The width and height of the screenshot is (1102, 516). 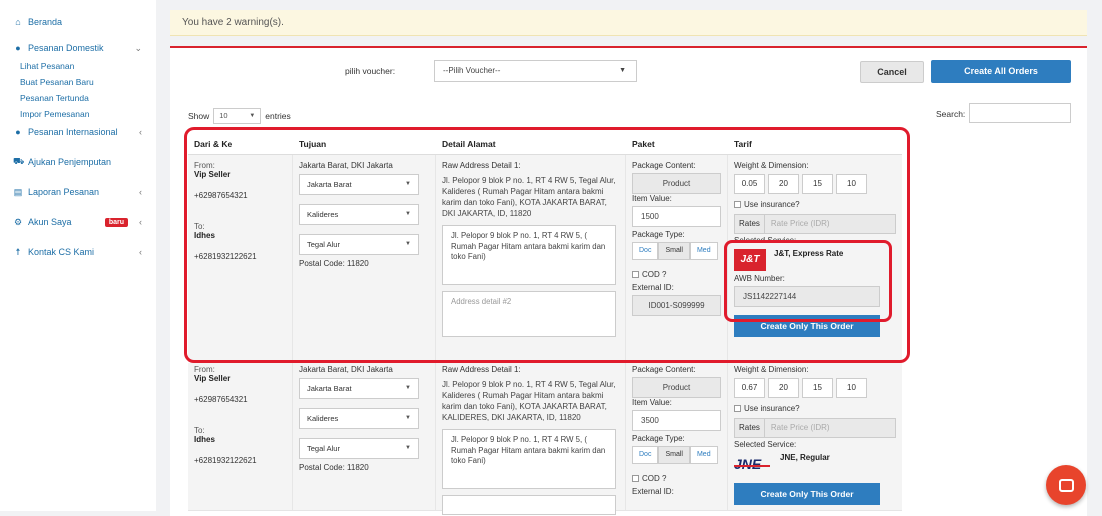 I want to click on region-text: Jakarta Barat, DKI Jakarta, so click(x=346, y=369).